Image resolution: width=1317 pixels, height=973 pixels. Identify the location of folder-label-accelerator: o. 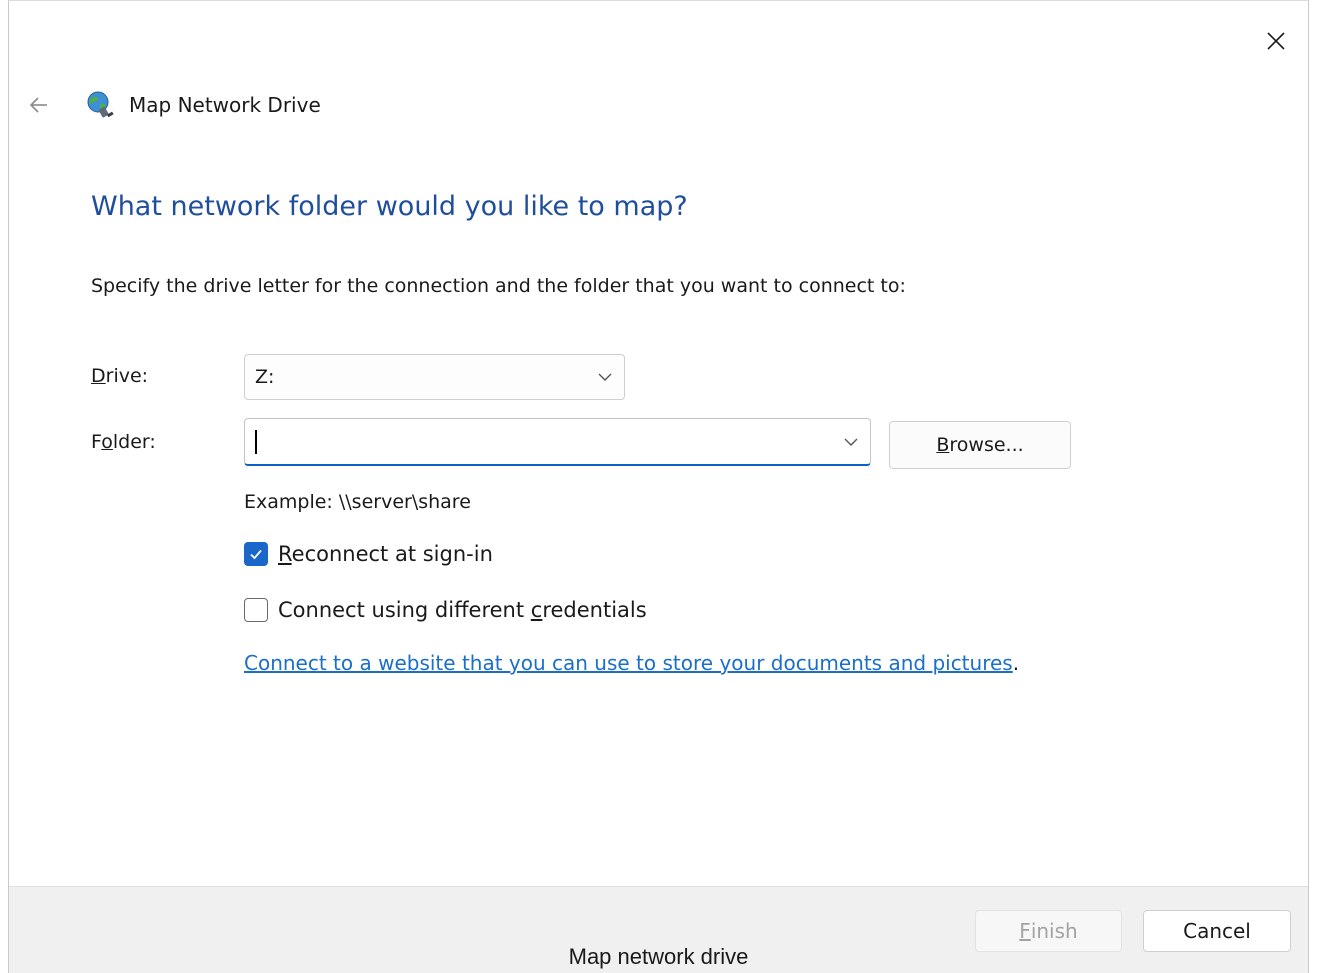
(107, 442).